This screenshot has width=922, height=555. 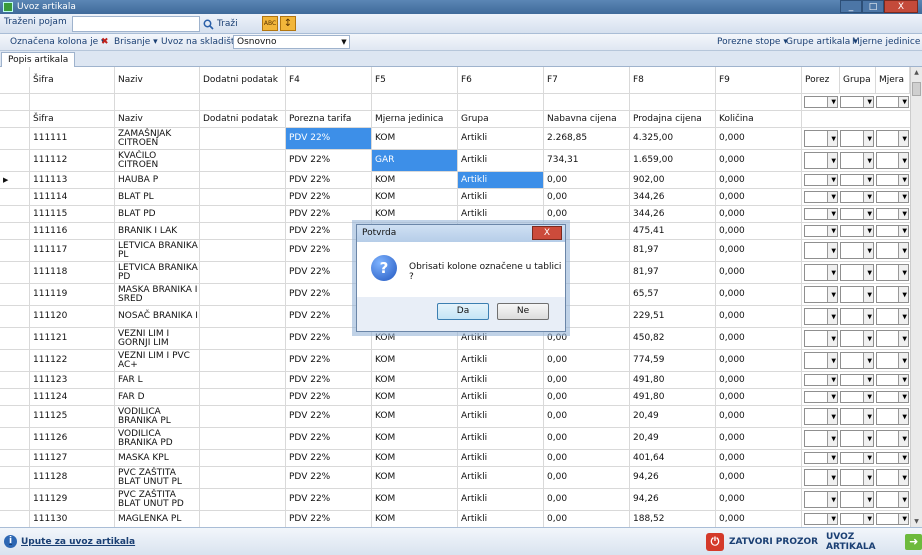 I want to click on table-cell: BLAT PD, so click(x=157, y=214).